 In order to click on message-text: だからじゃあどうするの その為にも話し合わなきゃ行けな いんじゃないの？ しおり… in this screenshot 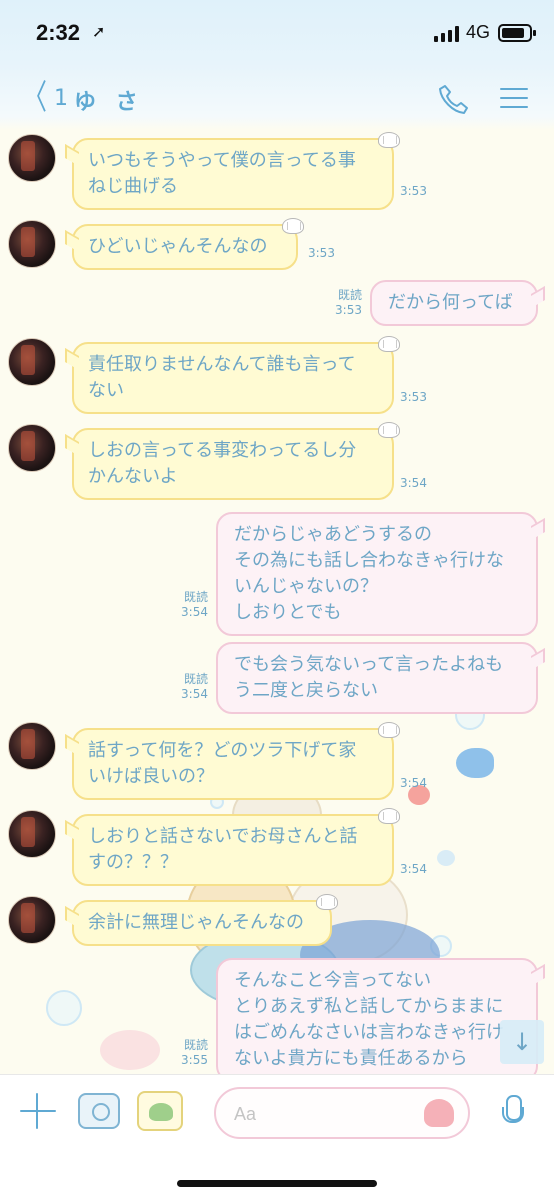, I will do `click(369, 573)`.